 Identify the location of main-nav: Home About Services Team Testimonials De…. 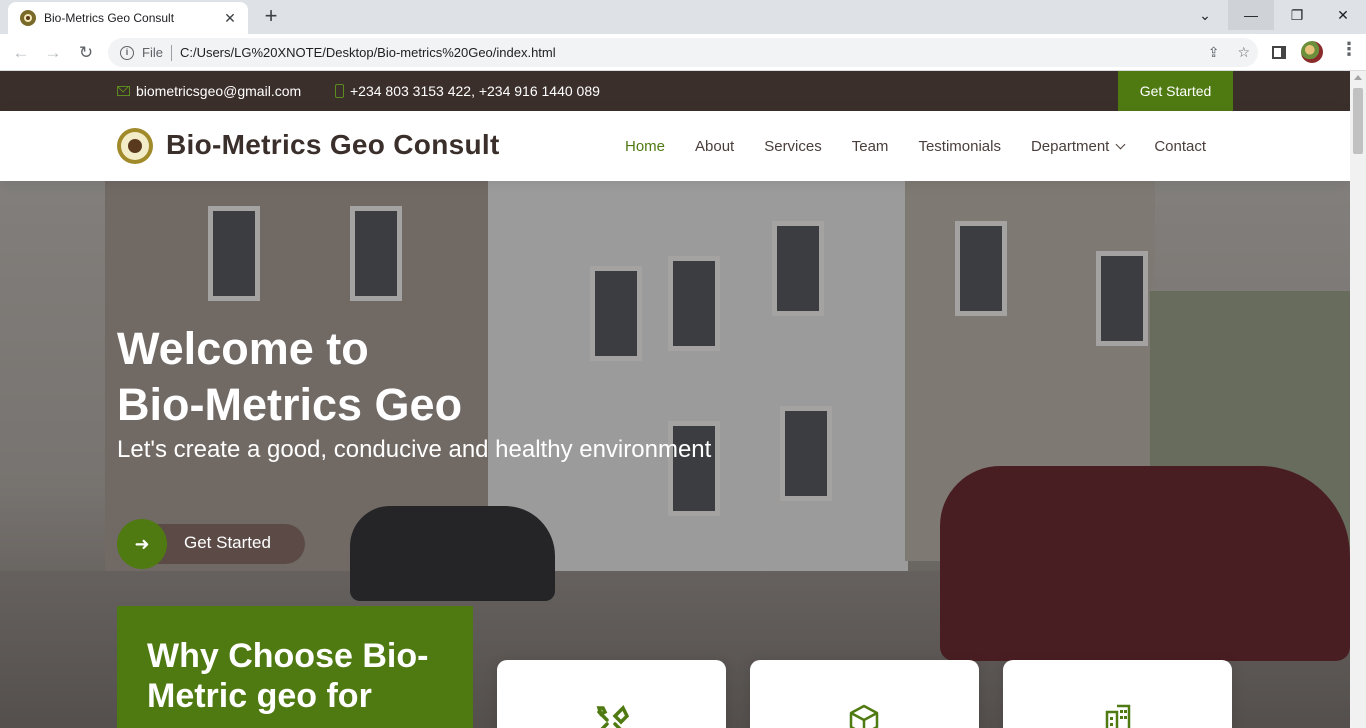
(915, 146).